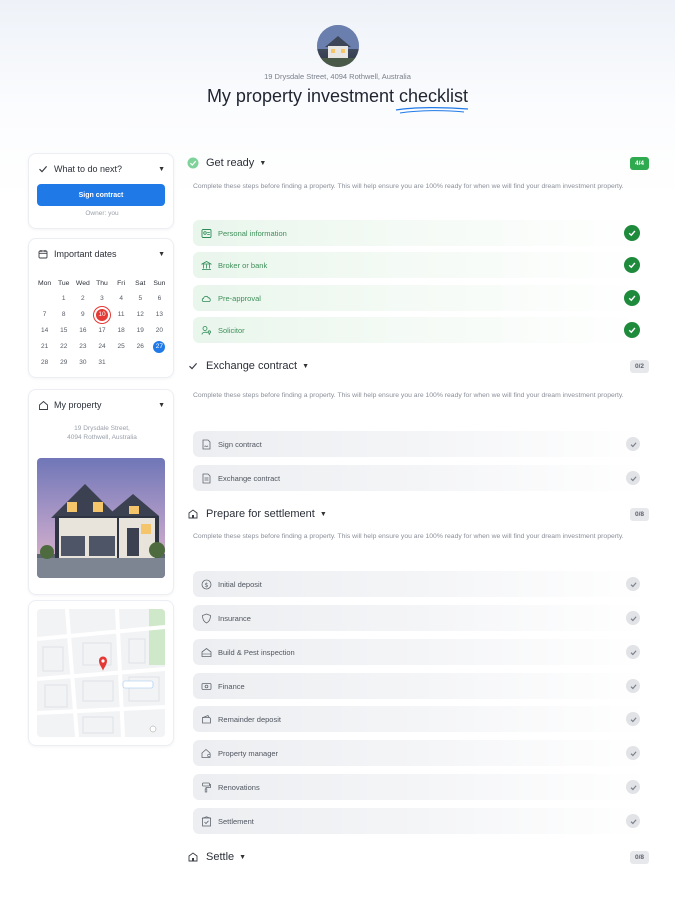 This screenshot has width=675, height=900. I want to click on check-circle-icon, so click(193, 163).